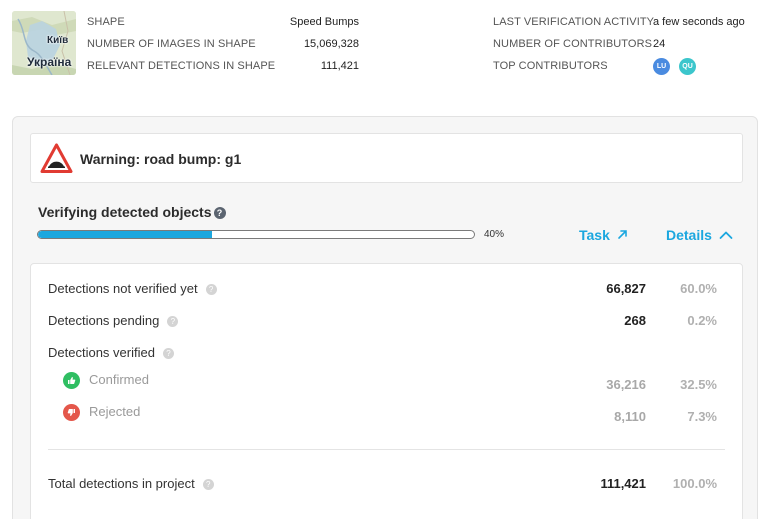 The height and width of the screenshot is (519, 768). I want to click on total-label: Total detections in project?, so click(131, 483).